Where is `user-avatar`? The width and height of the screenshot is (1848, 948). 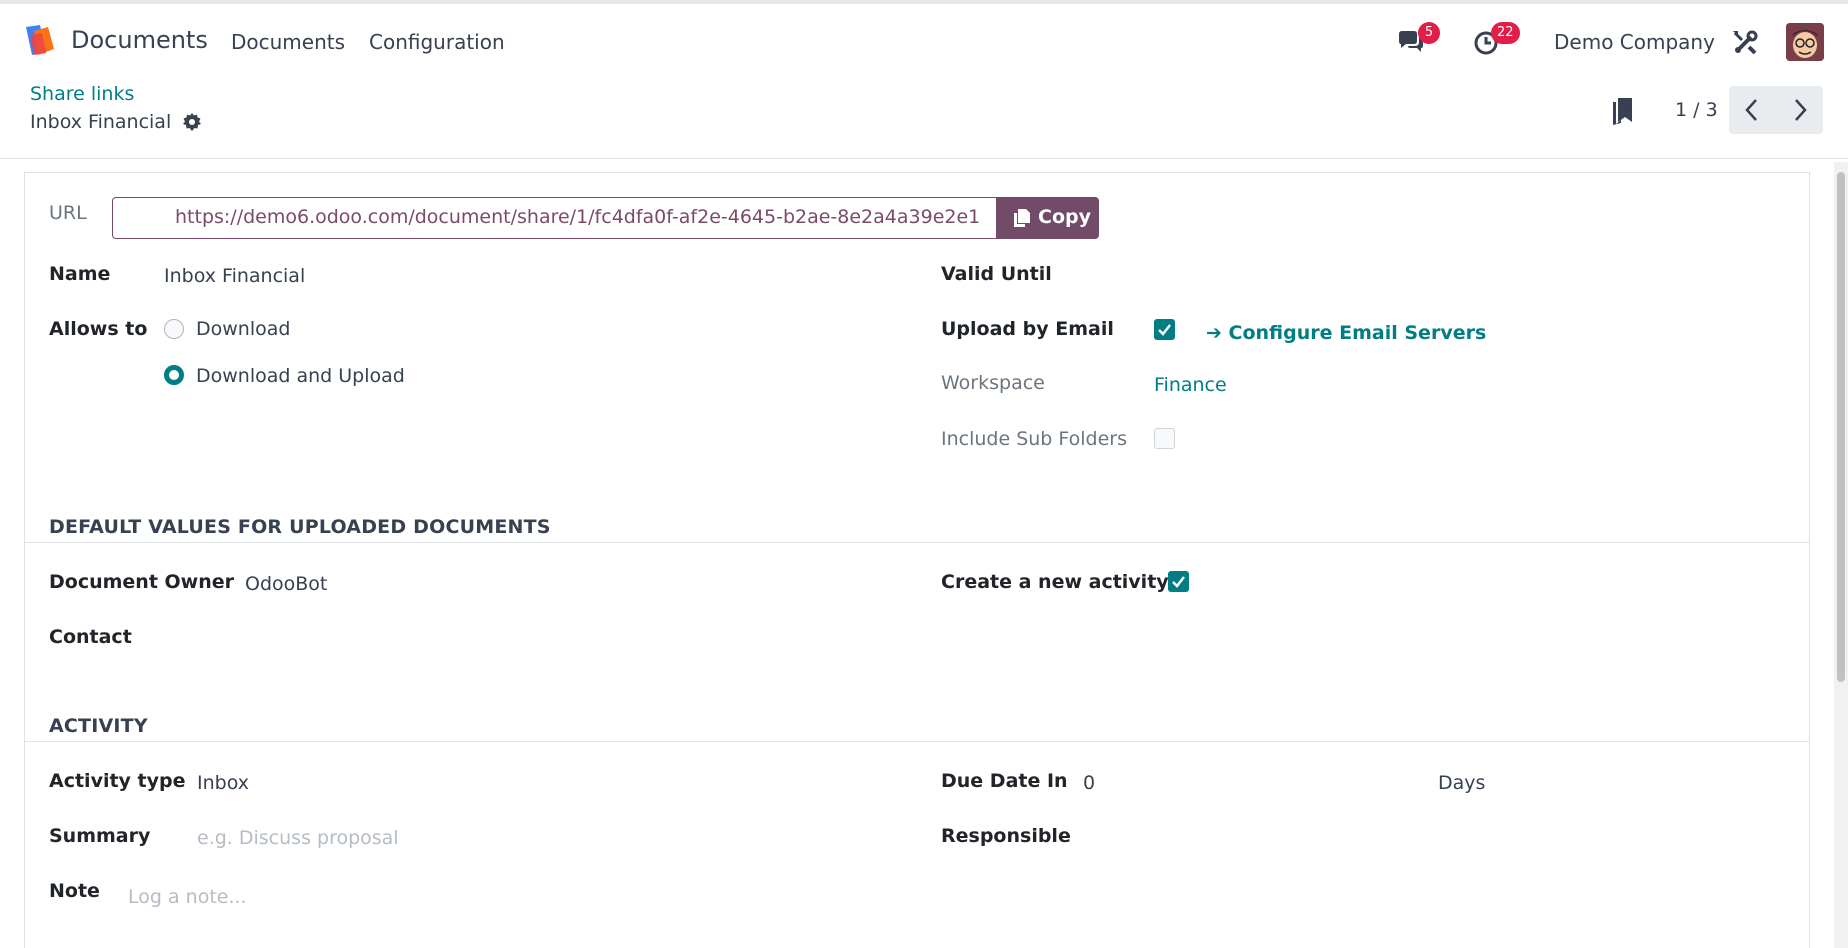
user-avatar is located at coordinates (1805, 42).